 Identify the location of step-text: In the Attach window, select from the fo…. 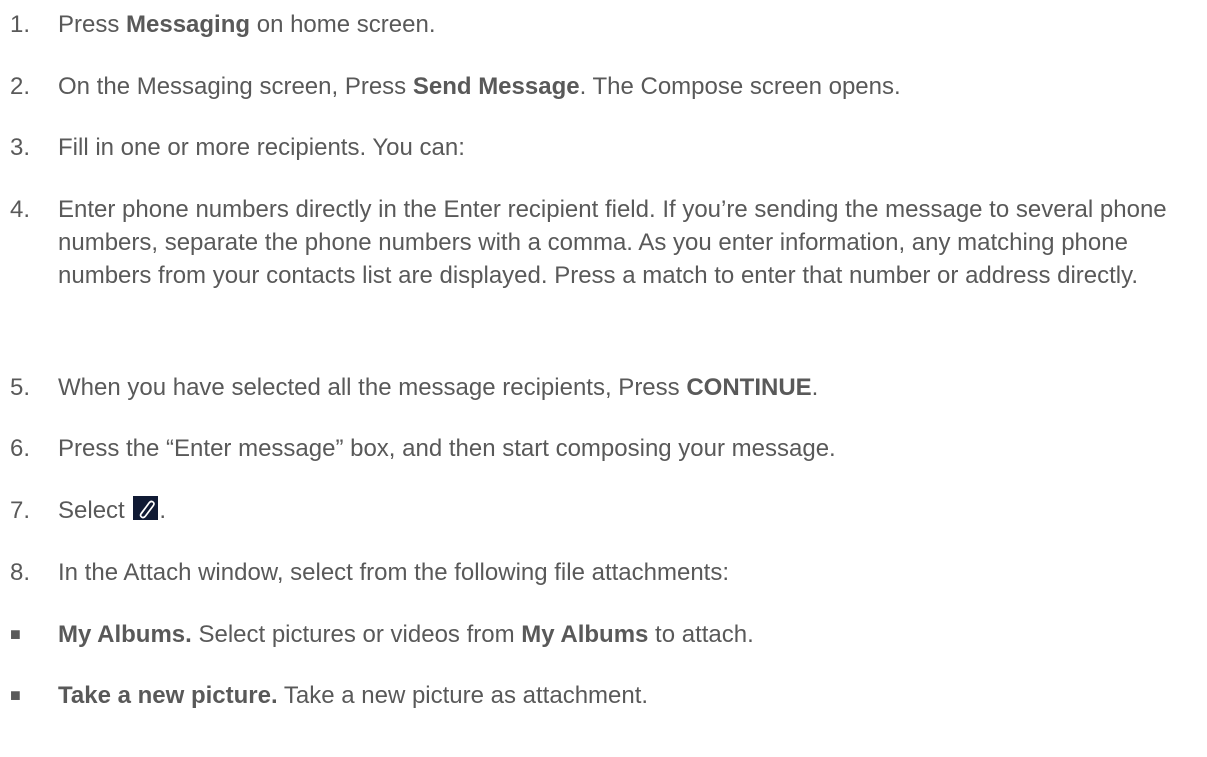
(394, 572).